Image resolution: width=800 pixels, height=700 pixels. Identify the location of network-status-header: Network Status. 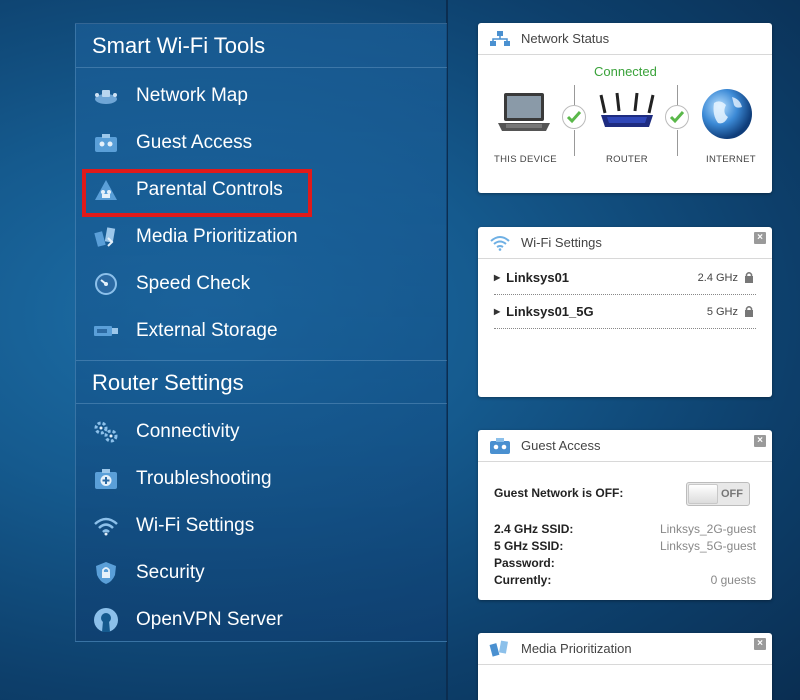
(625, 39).